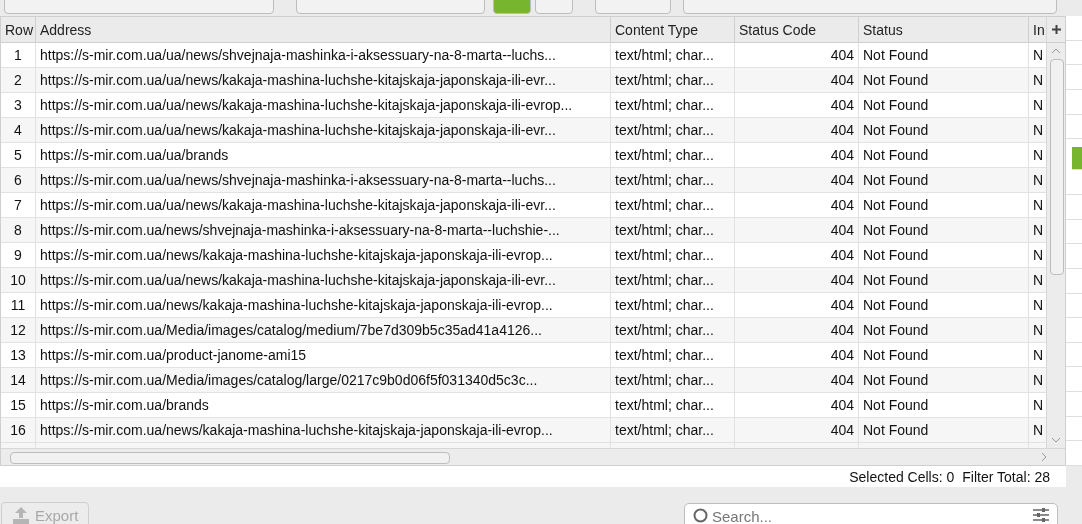 The image size is (1082, 524). What do you see at coordinates (1041, 515) in the screenshot?
I see `filter-settings-icon` at bounding box center [1041, 515].